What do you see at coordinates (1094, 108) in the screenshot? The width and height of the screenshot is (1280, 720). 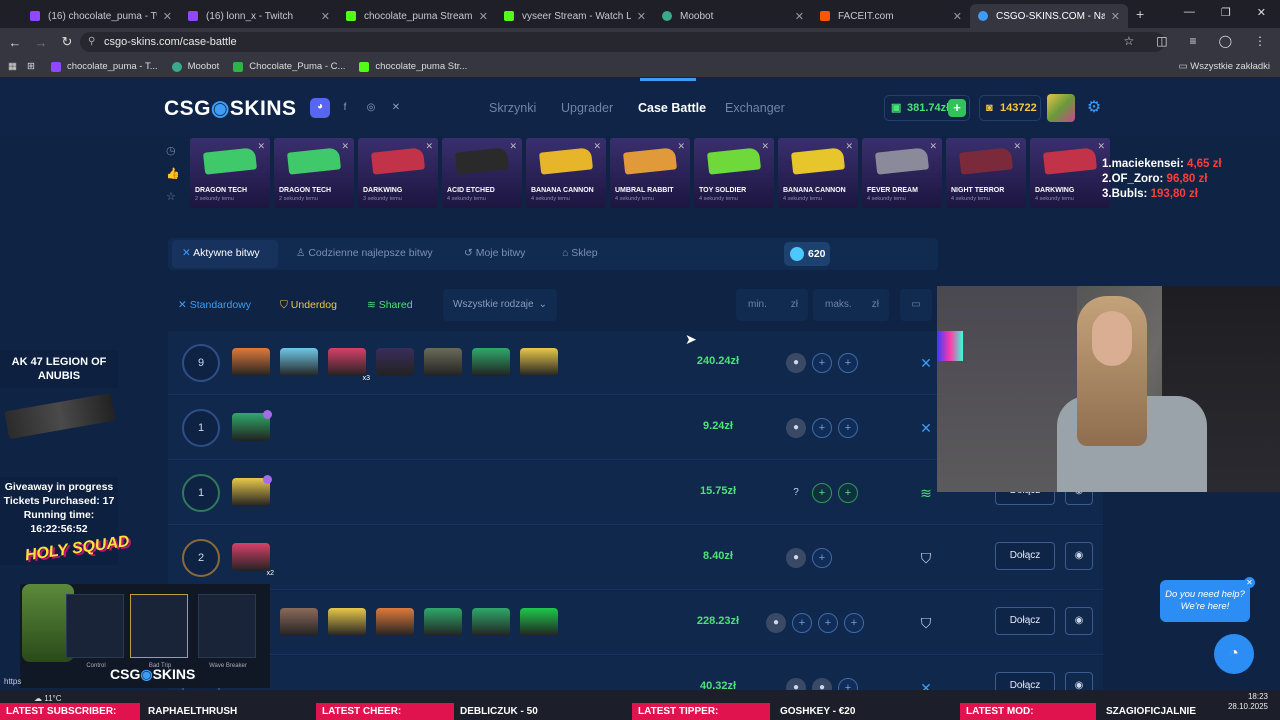 I see `gear-icon: ⚙` at bounding box center [1094, 108].